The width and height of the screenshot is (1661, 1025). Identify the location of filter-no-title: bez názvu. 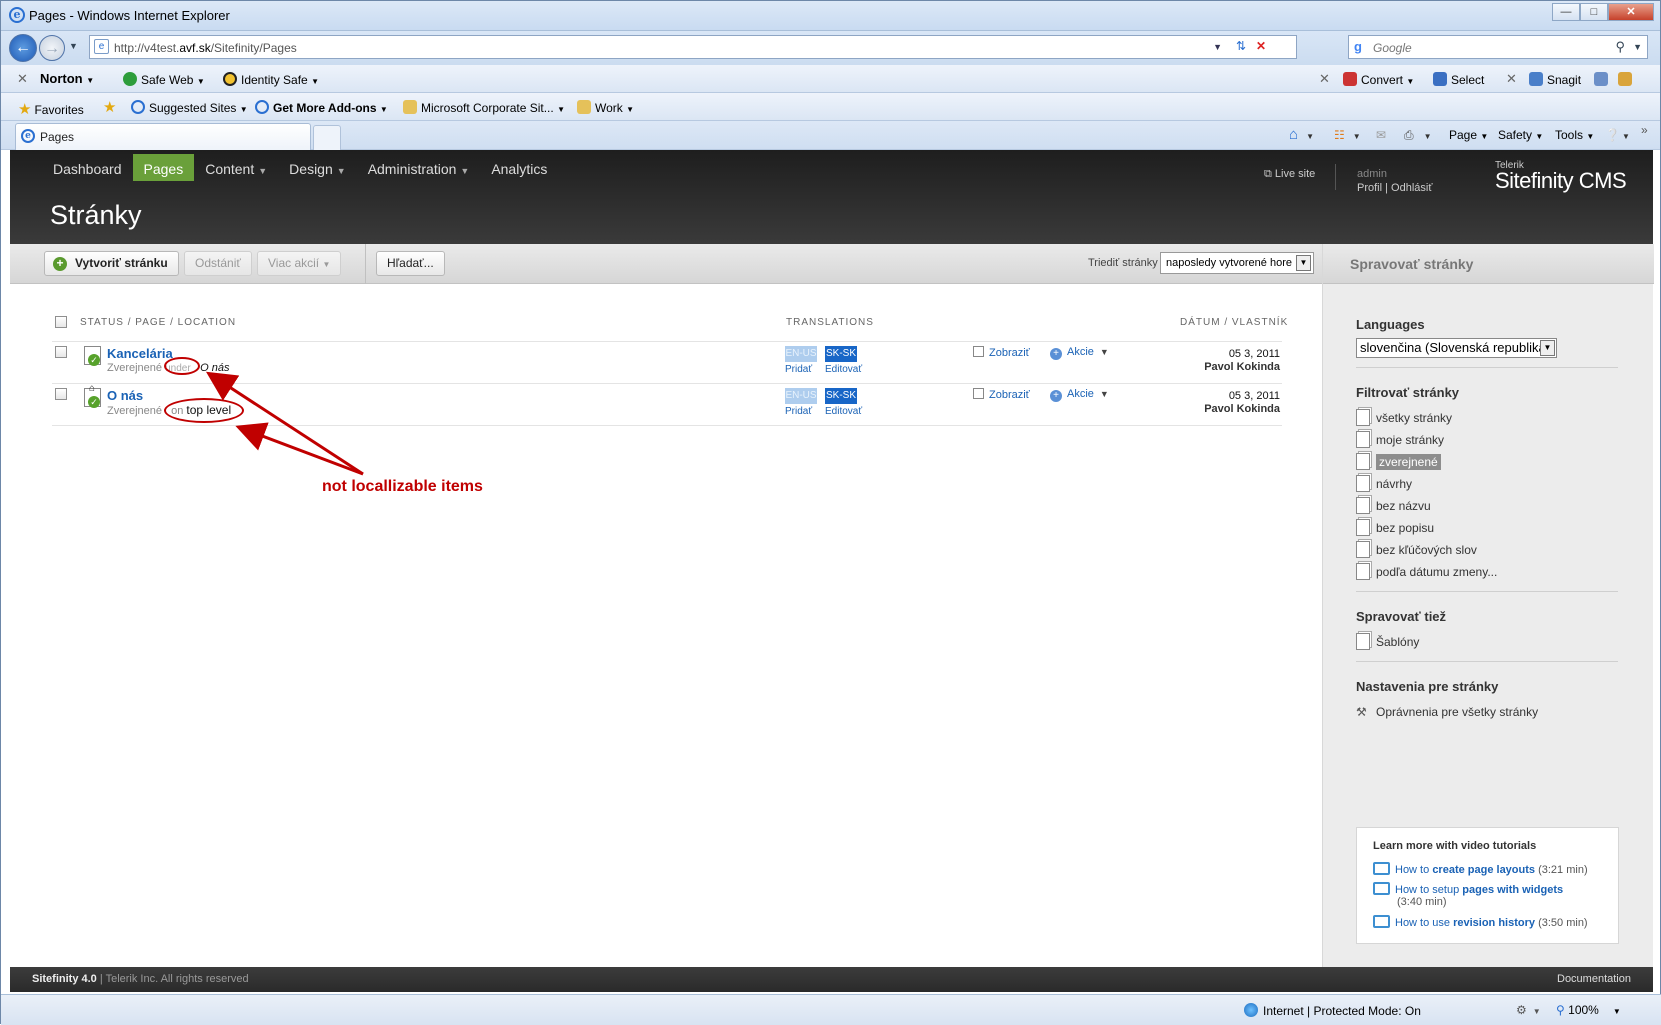
(1393, 507).